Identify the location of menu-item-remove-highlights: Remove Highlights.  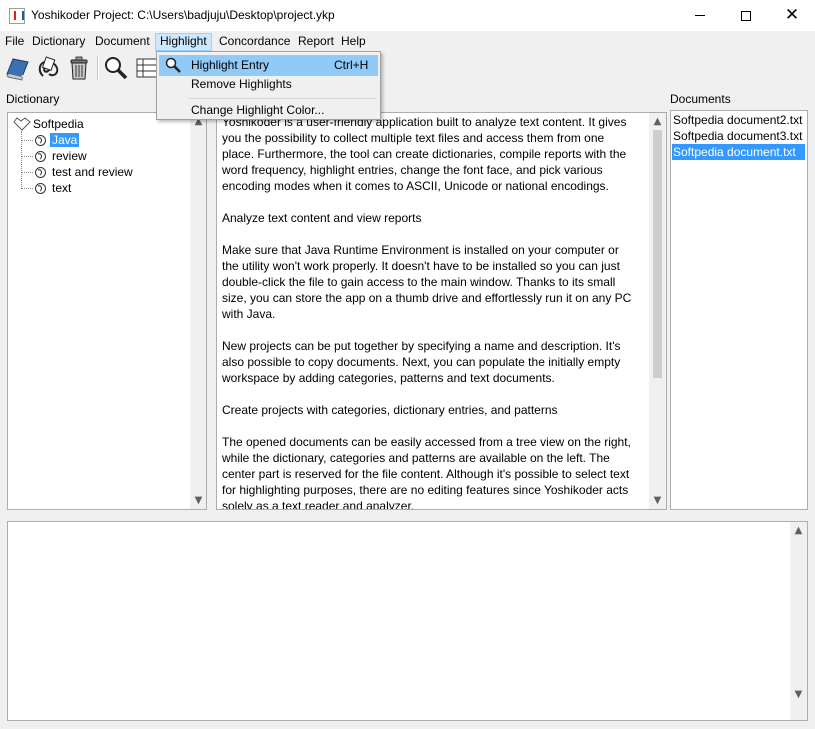
(268, 84).